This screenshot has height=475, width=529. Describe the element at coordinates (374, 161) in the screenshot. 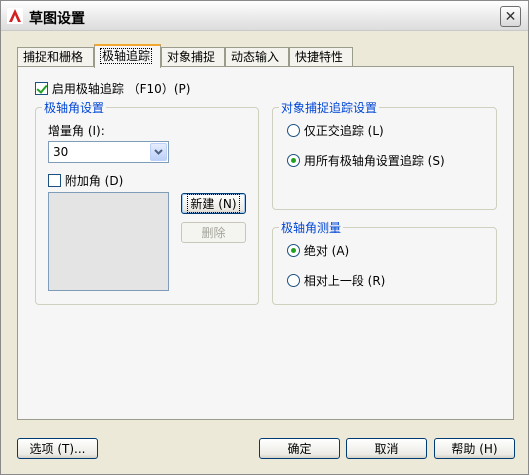

I see `all-polar-tracking-label: 用所有极轴角设置追踪 (S)` at that location.